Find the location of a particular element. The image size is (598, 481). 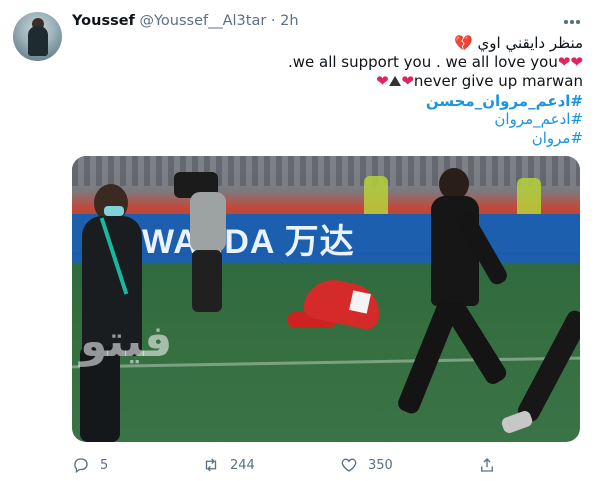

kneeling-player is located at coordinates (347, 310).